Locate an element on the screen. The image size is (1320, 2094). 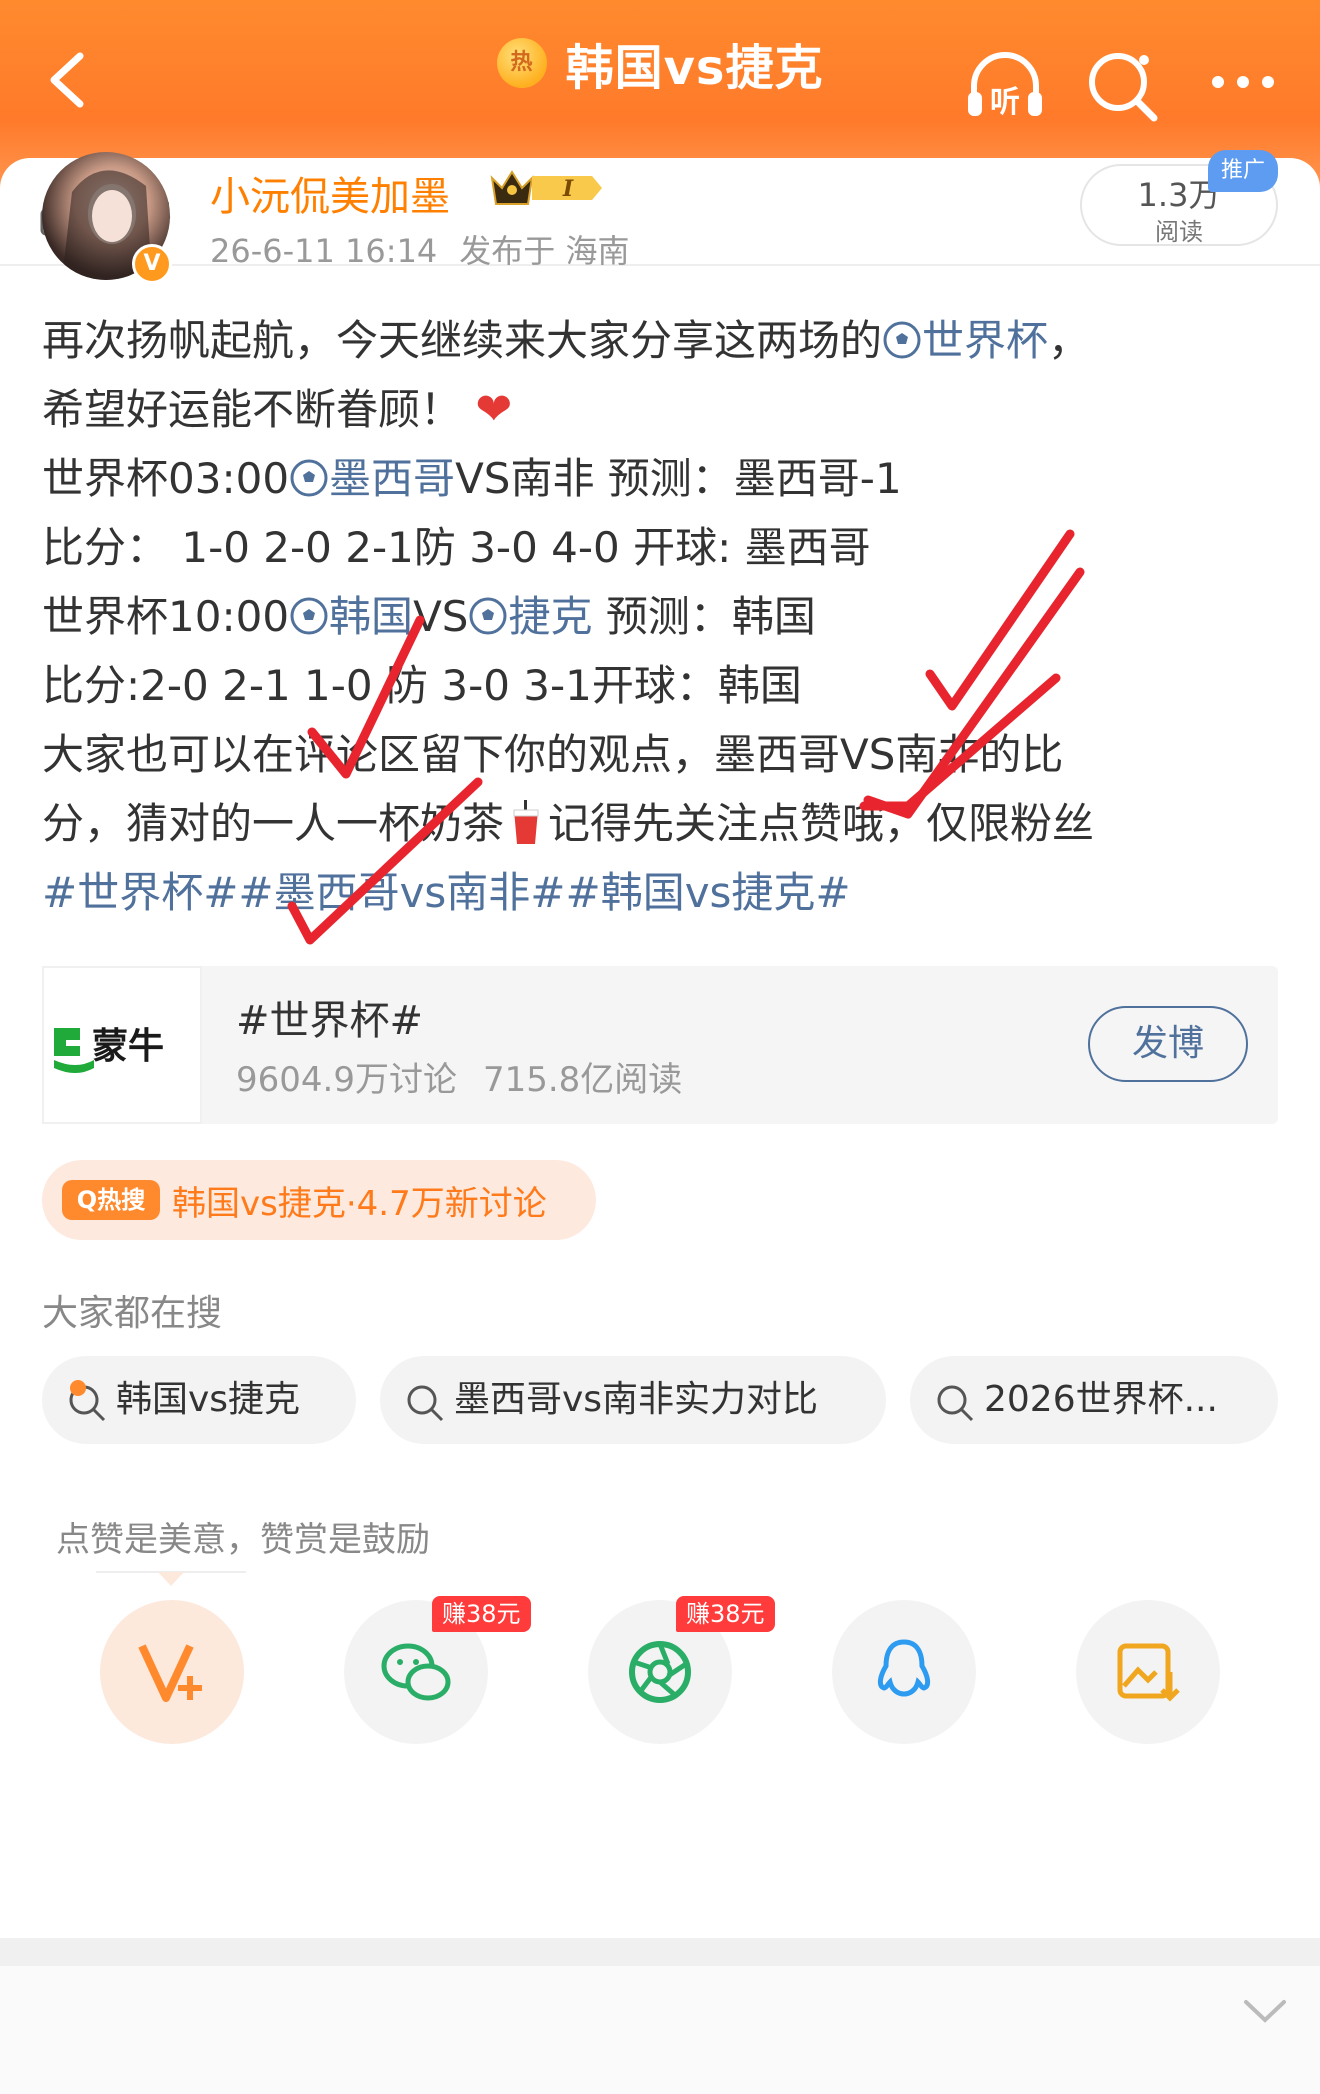
chip-label: 墨西哥vs南非实力对比 is located at coordinates (636, 1399).